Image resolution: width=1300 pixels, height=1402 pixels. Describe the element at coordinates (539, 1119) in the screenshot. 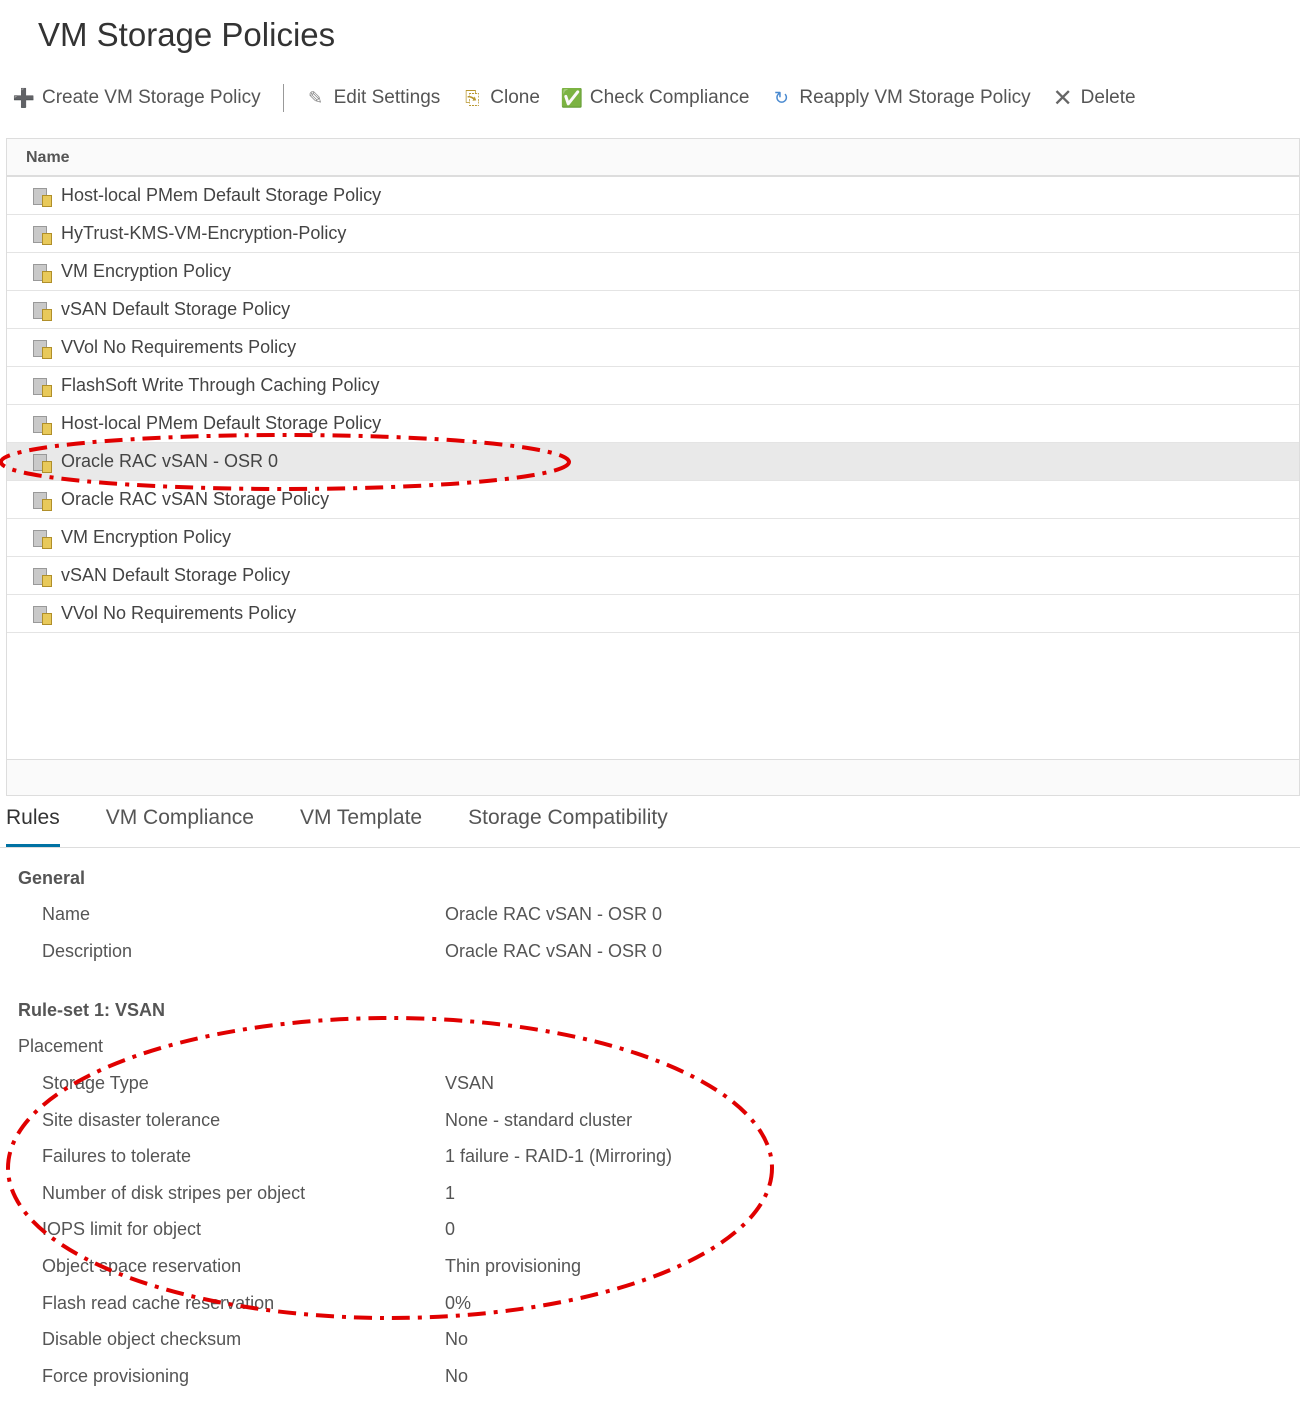

I see `property-value: None - standard cluster` at that location.